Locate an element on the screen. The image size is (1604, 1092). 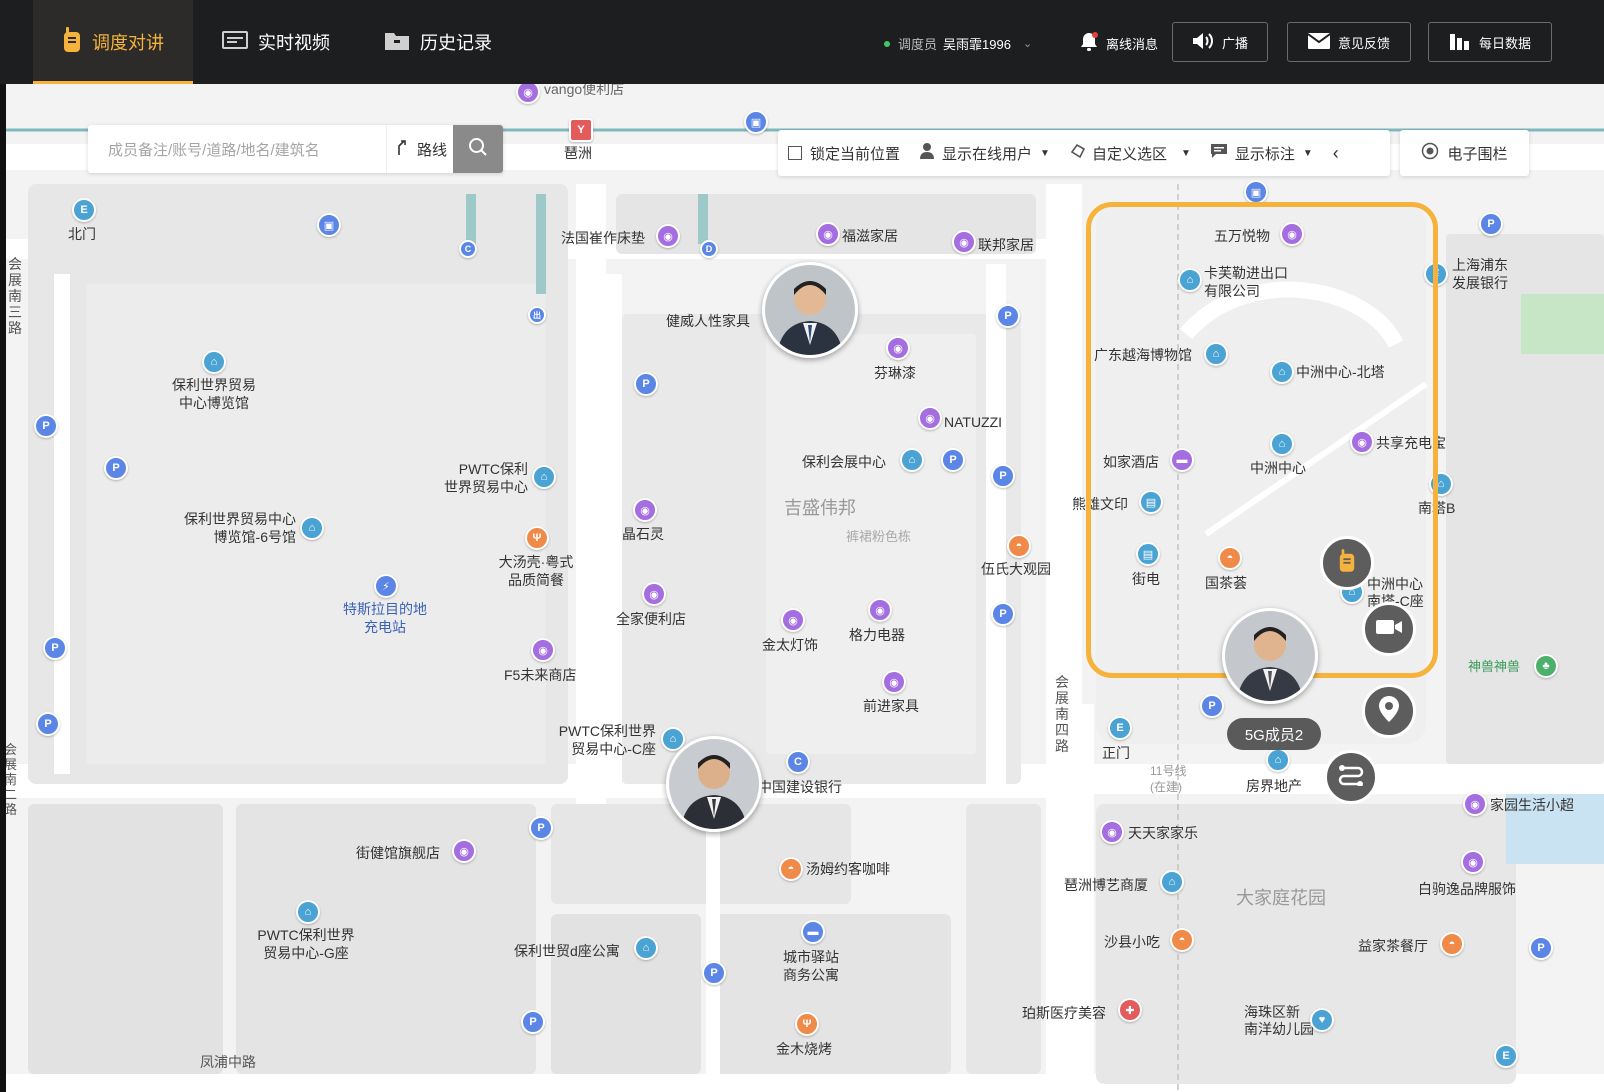
custom-select-dropdown: 自定义选区 ▼ is located at coordinates (1130, 153).